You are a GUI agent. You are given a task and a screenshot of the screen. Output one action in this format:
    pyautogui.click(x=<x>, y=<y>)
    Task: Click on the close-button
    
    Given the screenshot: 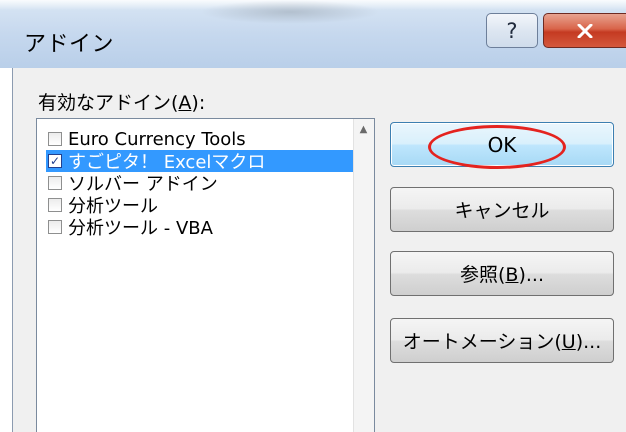 What is the action you would take?
    pyautogui.click(x=584, y=30)
    